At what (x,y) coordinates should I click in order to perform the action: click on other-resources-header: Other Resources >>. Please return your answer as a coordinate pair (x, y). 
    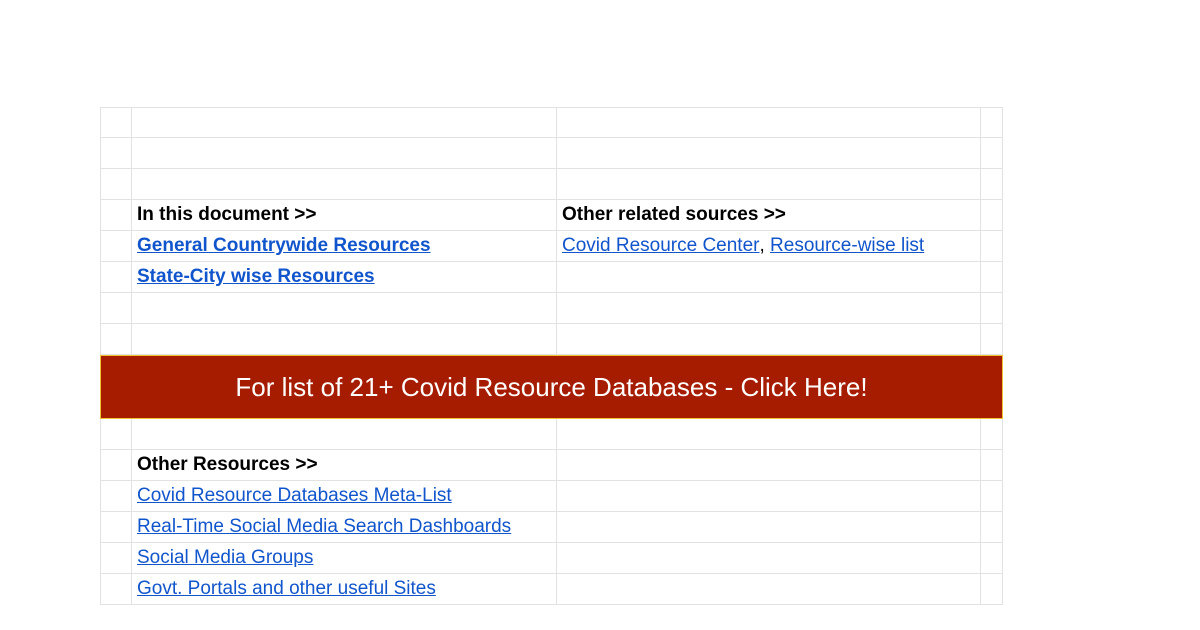
    Looking at the image, I should click on (344, 465).